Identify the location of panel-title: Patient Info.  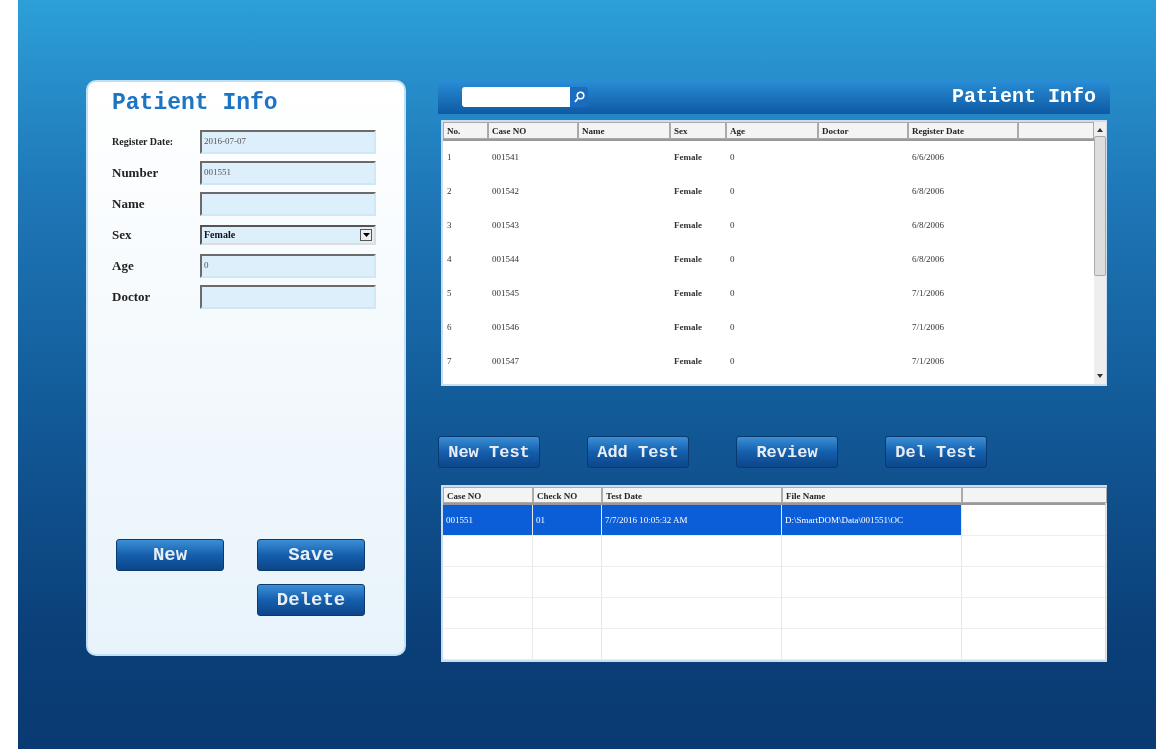
(195, 103).